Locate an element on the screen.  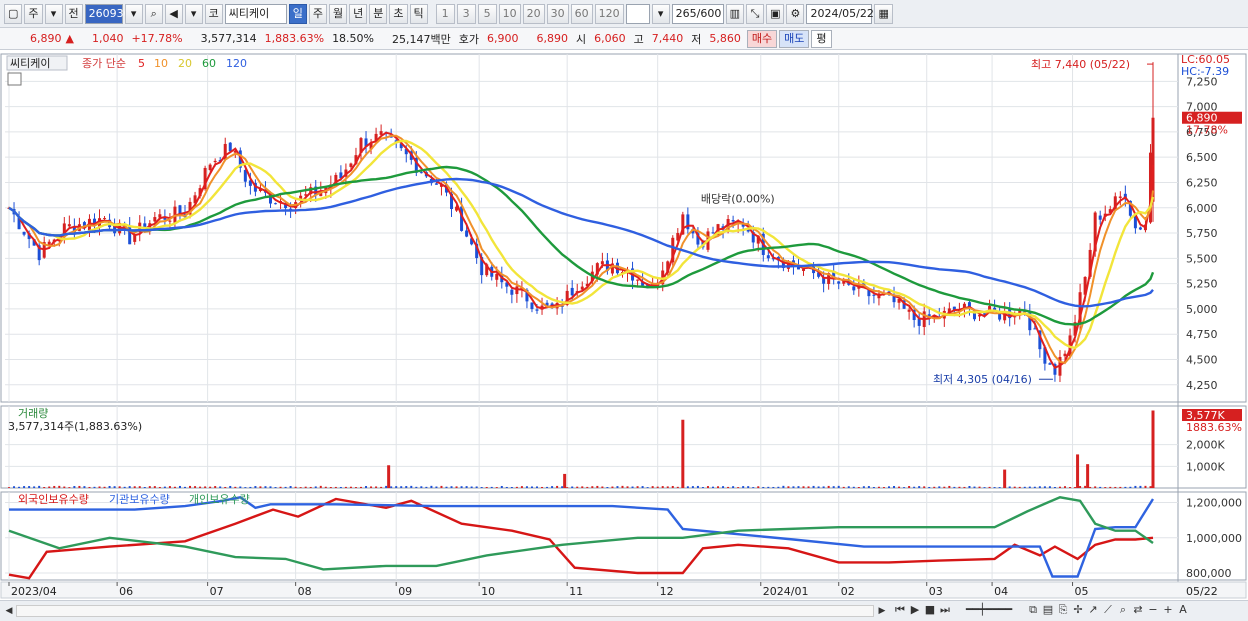
search-icon: ⌕ is located at coordinates (153, 13).